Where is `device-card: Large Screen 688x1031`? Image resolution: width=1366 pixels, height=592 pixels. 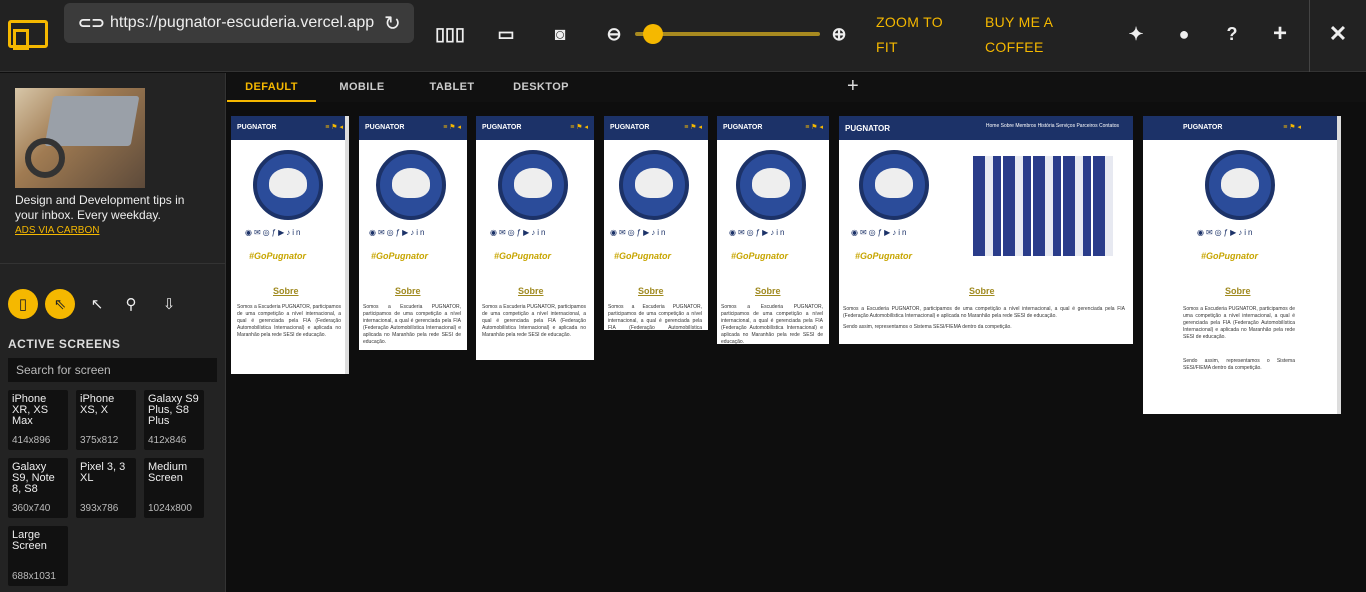
device-card: Large Screen 688x1031 is located at coordinates (38, 556).